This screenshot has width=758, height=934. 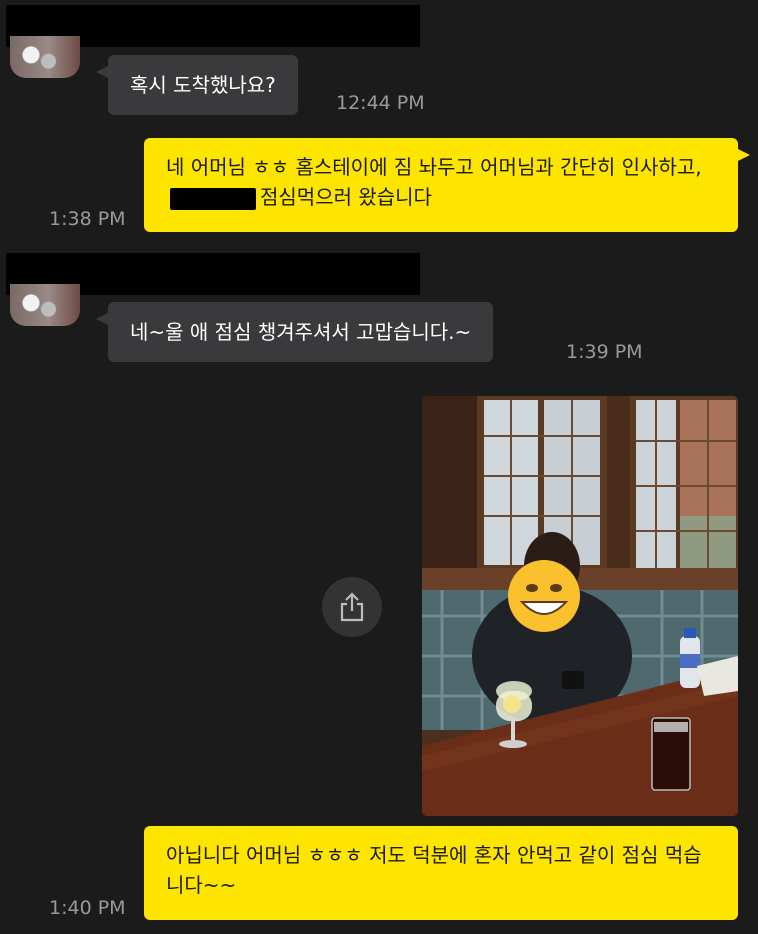 I want to click on message-text-continued: 점심먹으러 왔습니다, so click(x=346, y=197).